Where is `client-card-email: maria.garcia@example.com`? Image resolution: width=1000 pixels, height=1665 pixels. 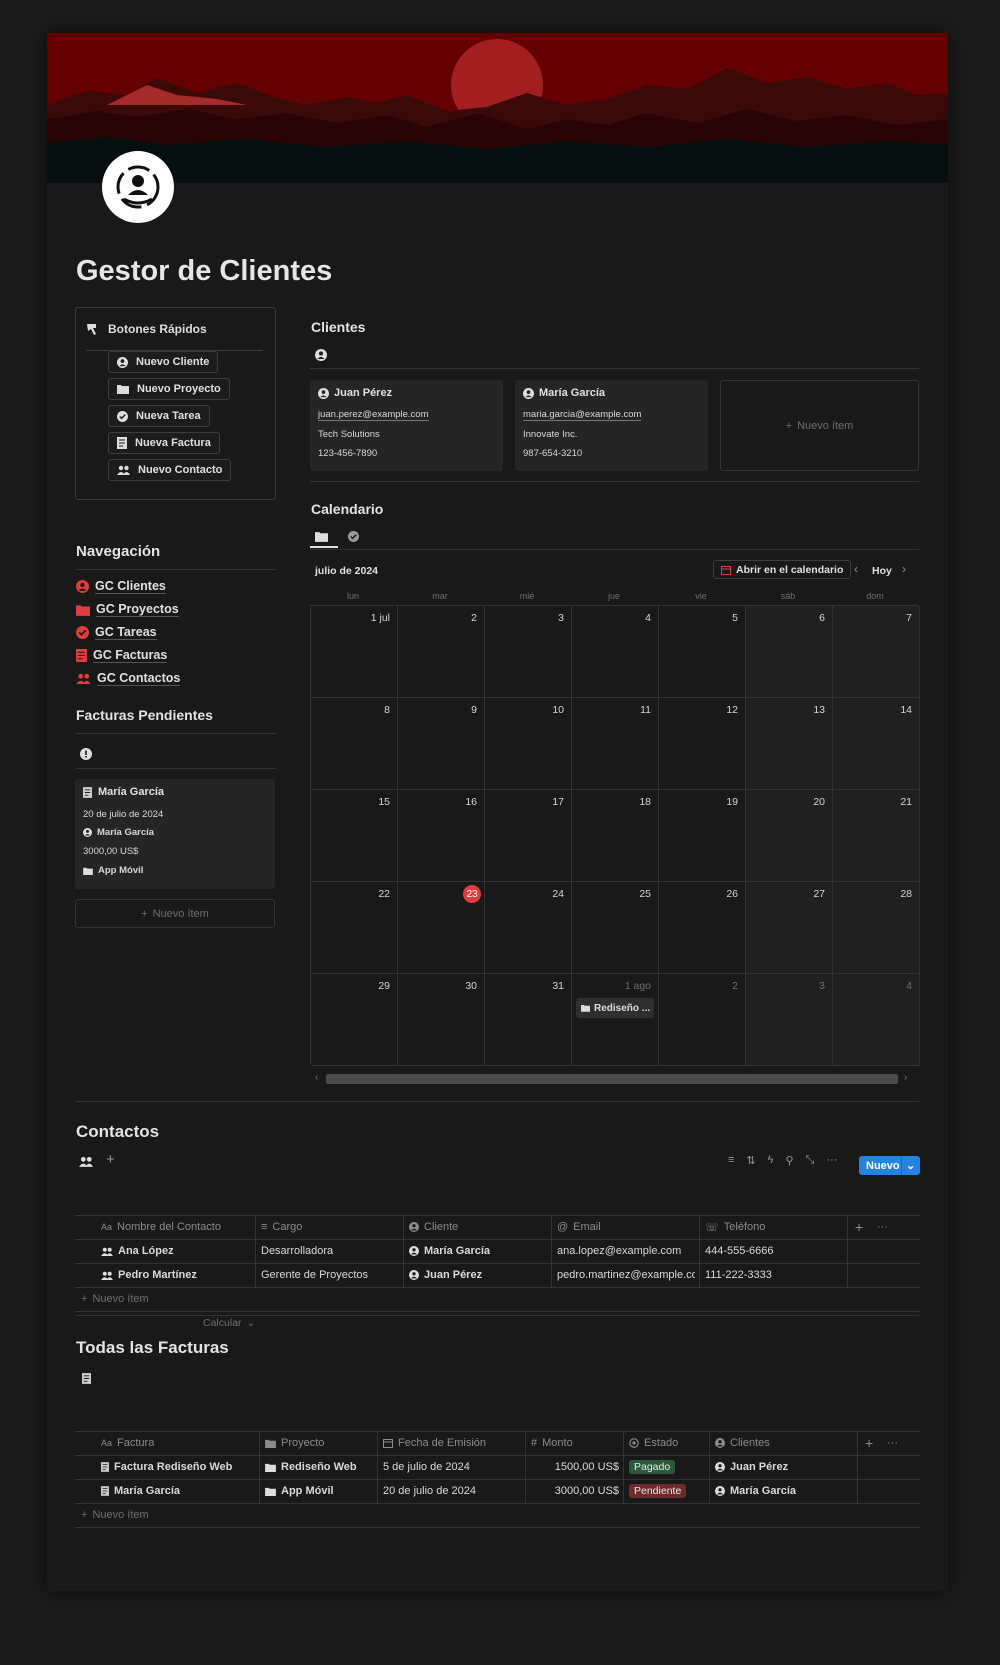
client-card-email: maria.garcia@example.com is located at coordinates (582, 415).